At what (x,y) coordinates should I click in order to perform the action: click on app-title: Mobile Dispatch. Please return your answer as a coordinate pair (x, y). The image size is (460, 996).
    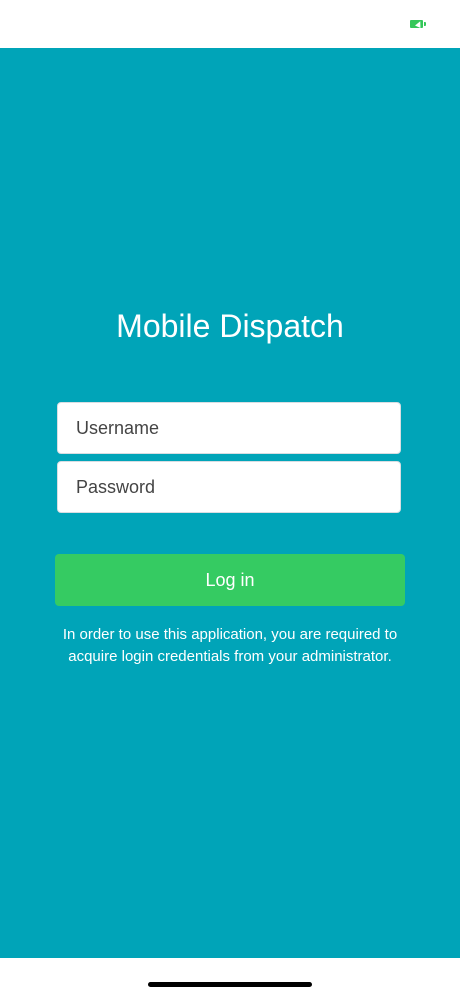
    Looking at the image, I should click on (230, 326).